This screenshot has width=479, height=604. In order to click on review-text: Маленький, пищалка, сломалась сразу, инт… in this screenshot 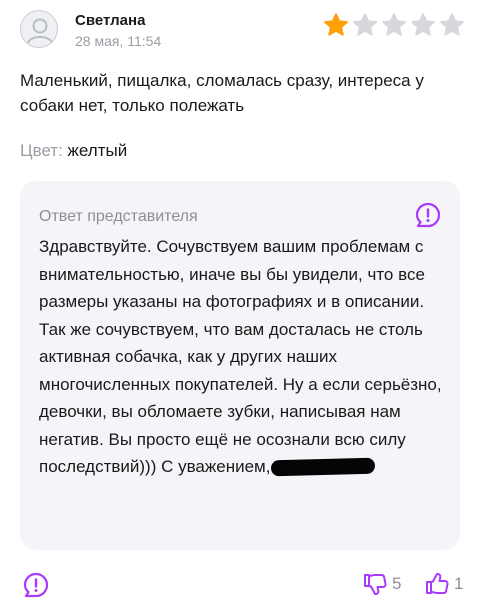, I will do `click(222, 93)`.